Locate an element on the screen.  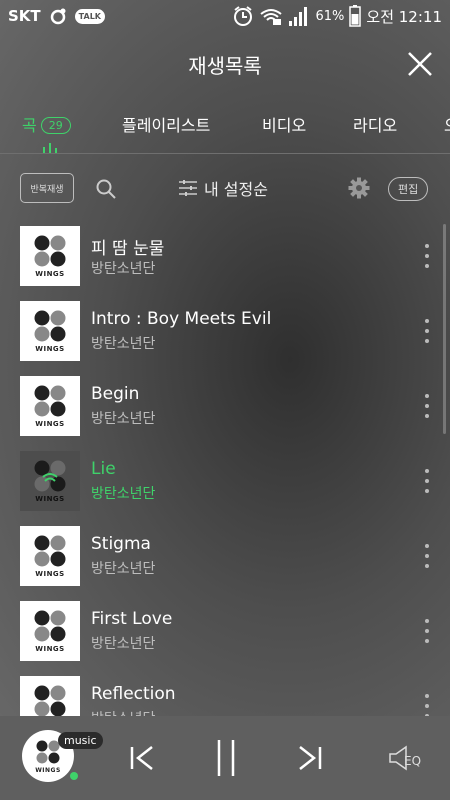
page-title: 재생목록 is located at coordinates (225, 65).